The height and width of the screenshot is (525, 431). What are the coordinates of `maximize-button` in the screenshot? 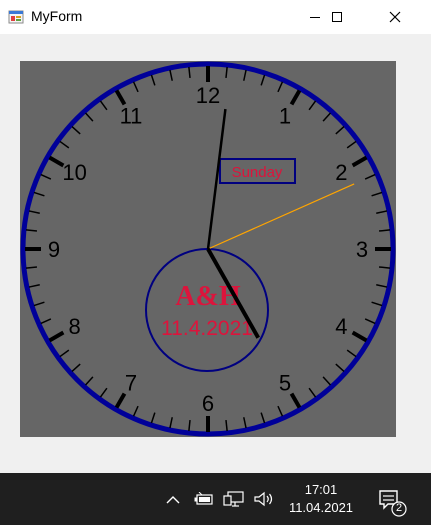 It's located at (337, 17).